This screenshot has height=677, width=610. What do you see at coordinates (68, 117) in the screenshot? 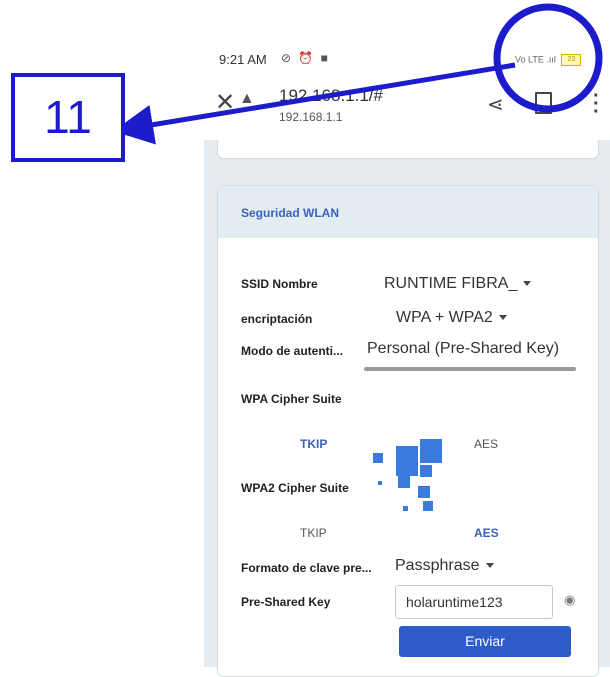
I see `annotation-number-box: 11` at bounding box center [68, 117].